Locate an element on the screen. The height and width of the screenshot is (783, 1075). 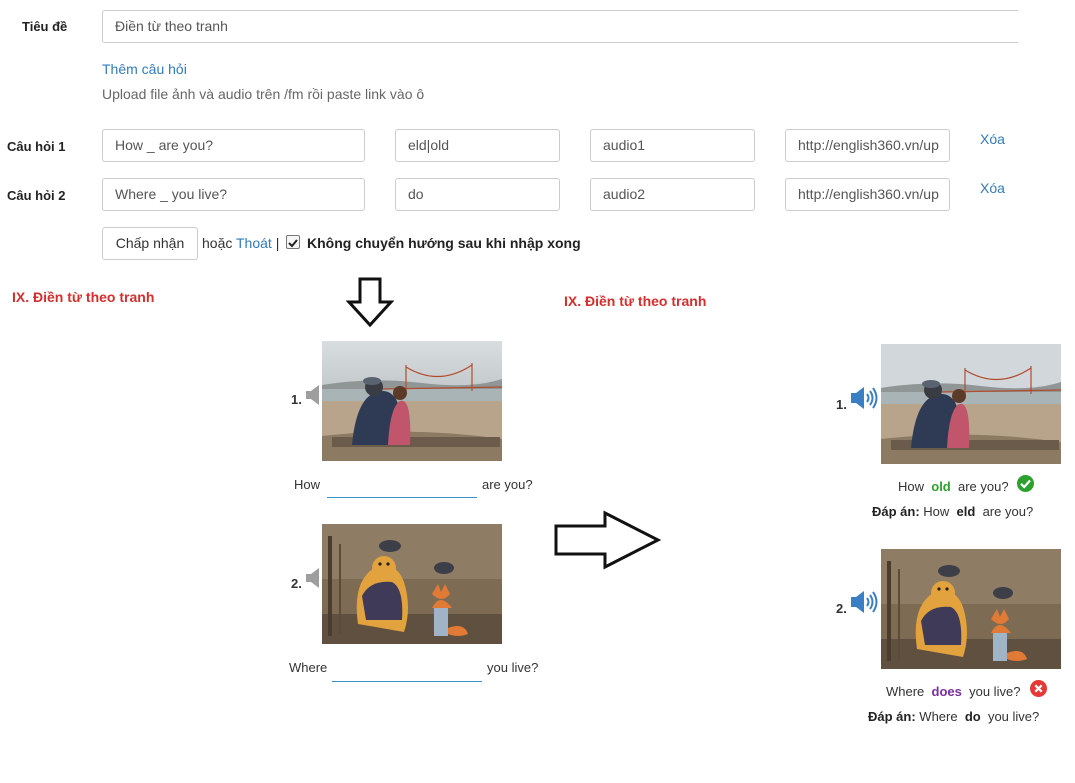
left-item-2-after: you live? is located at coordinates (513, 667).